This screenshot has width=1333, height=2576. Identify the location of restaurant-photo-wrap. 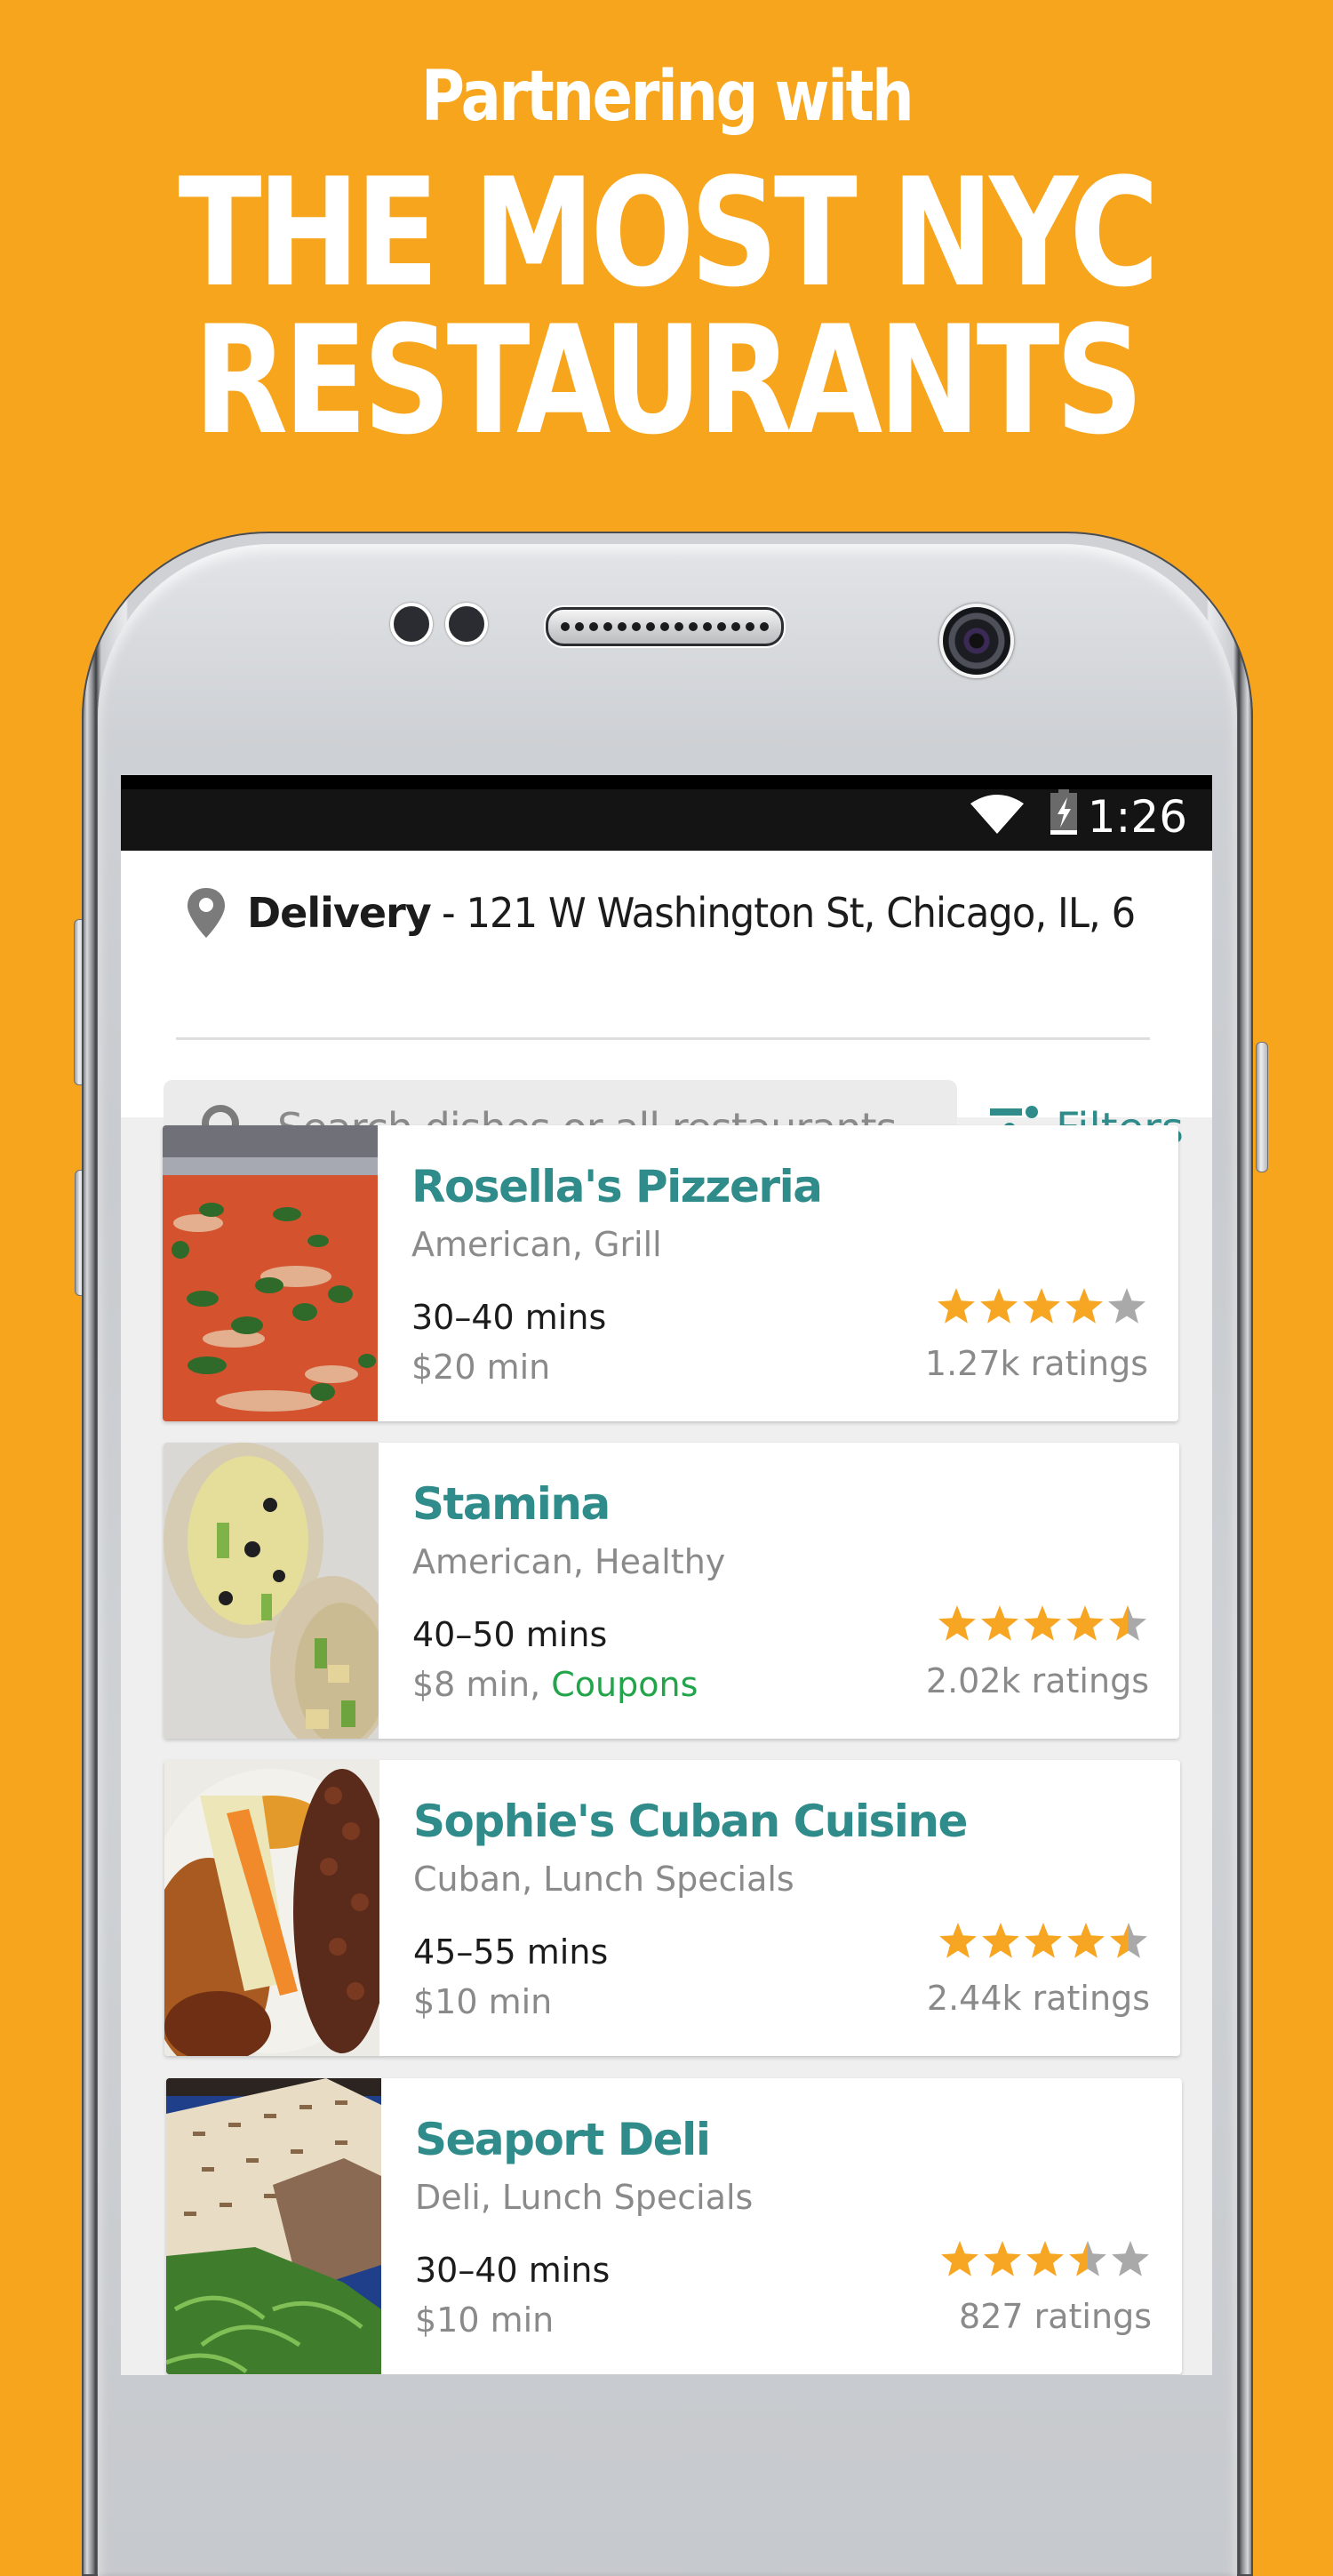
(271, 1591).